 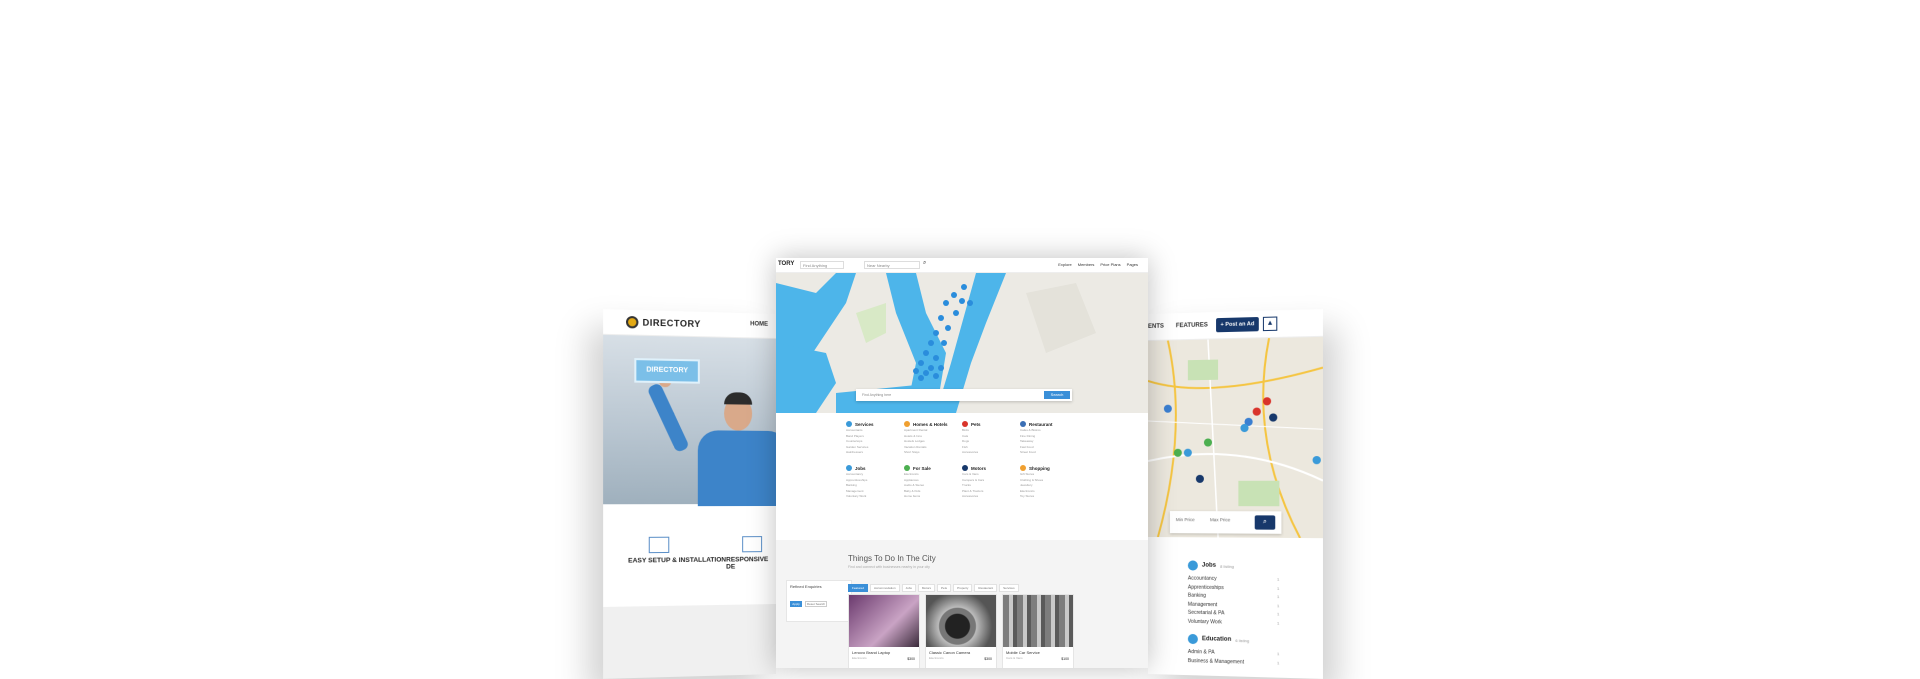 I want to click on education-count: 6 listing, so click(x=1242, y=640).